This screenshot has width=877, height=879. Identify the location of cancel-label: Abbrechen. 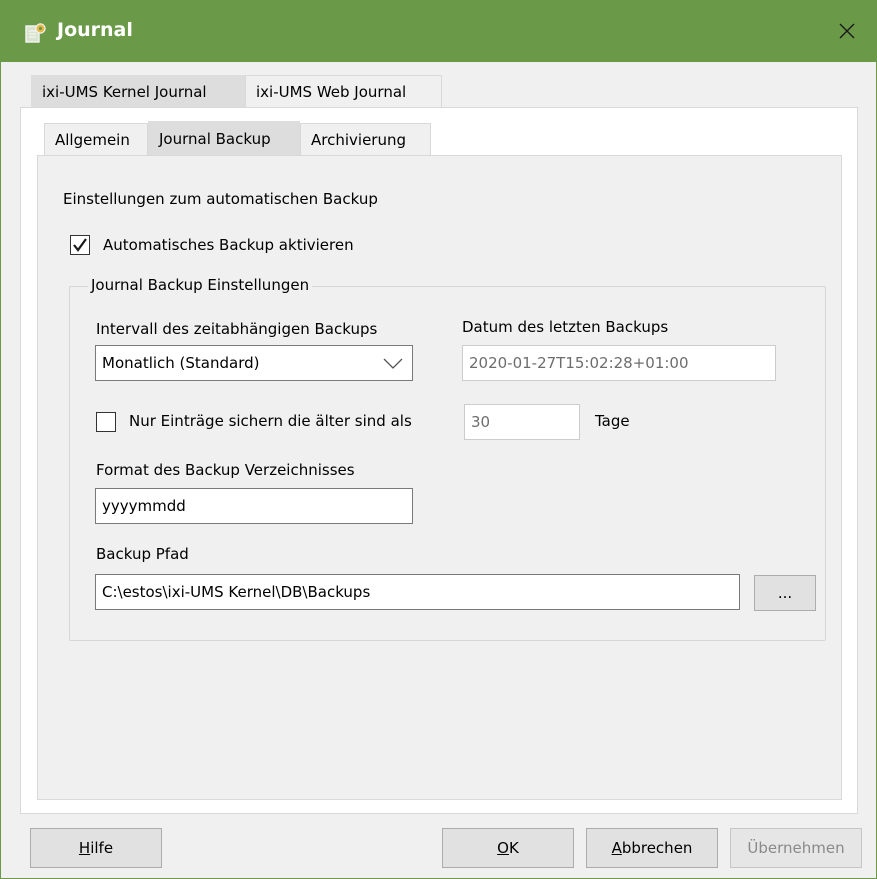
(652, 848).